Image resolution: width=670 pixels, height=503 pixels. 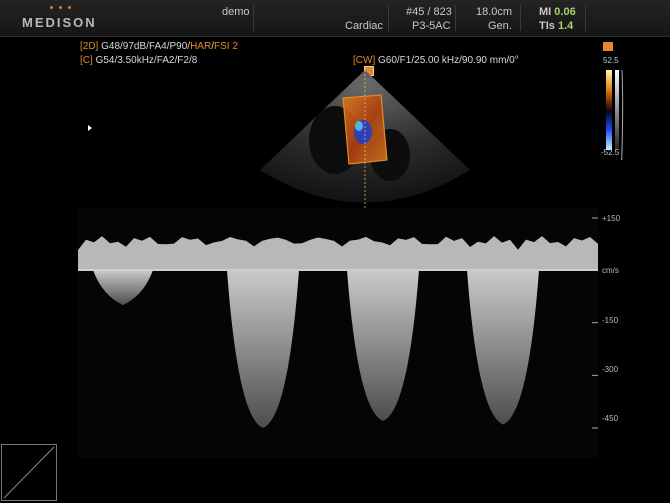 I want to click on params-2d: [2D] G48/97dB/FA4/P90/HAR/FSI 2, so click(x=159, y=46).